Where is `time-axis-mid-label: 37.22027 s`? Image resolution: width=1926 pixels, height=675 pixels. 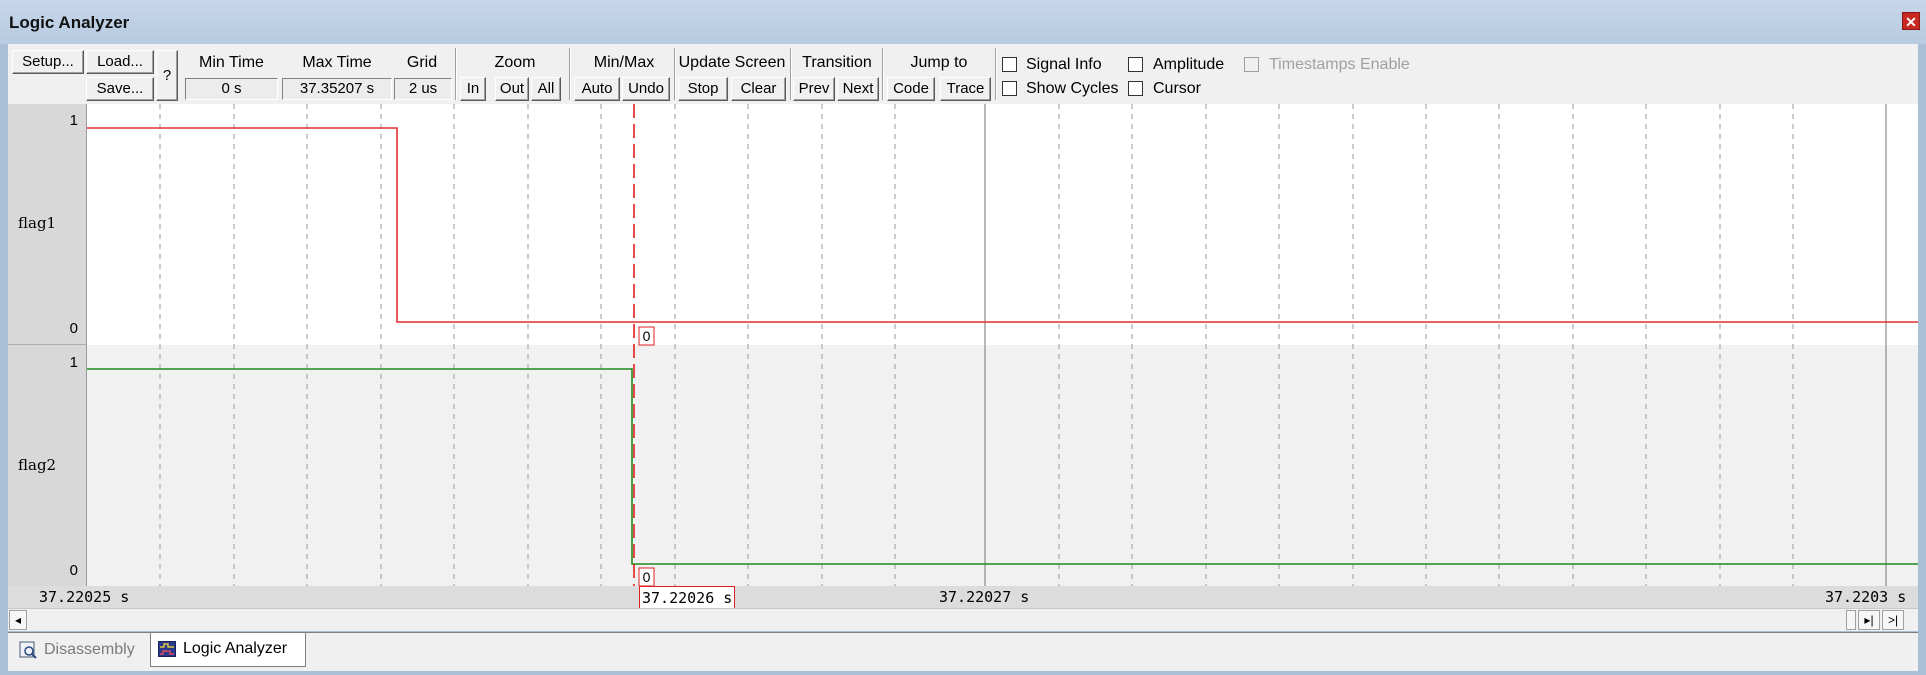
time-axis-mid-label: 37.22027 s is located at coordinates (984, 597).